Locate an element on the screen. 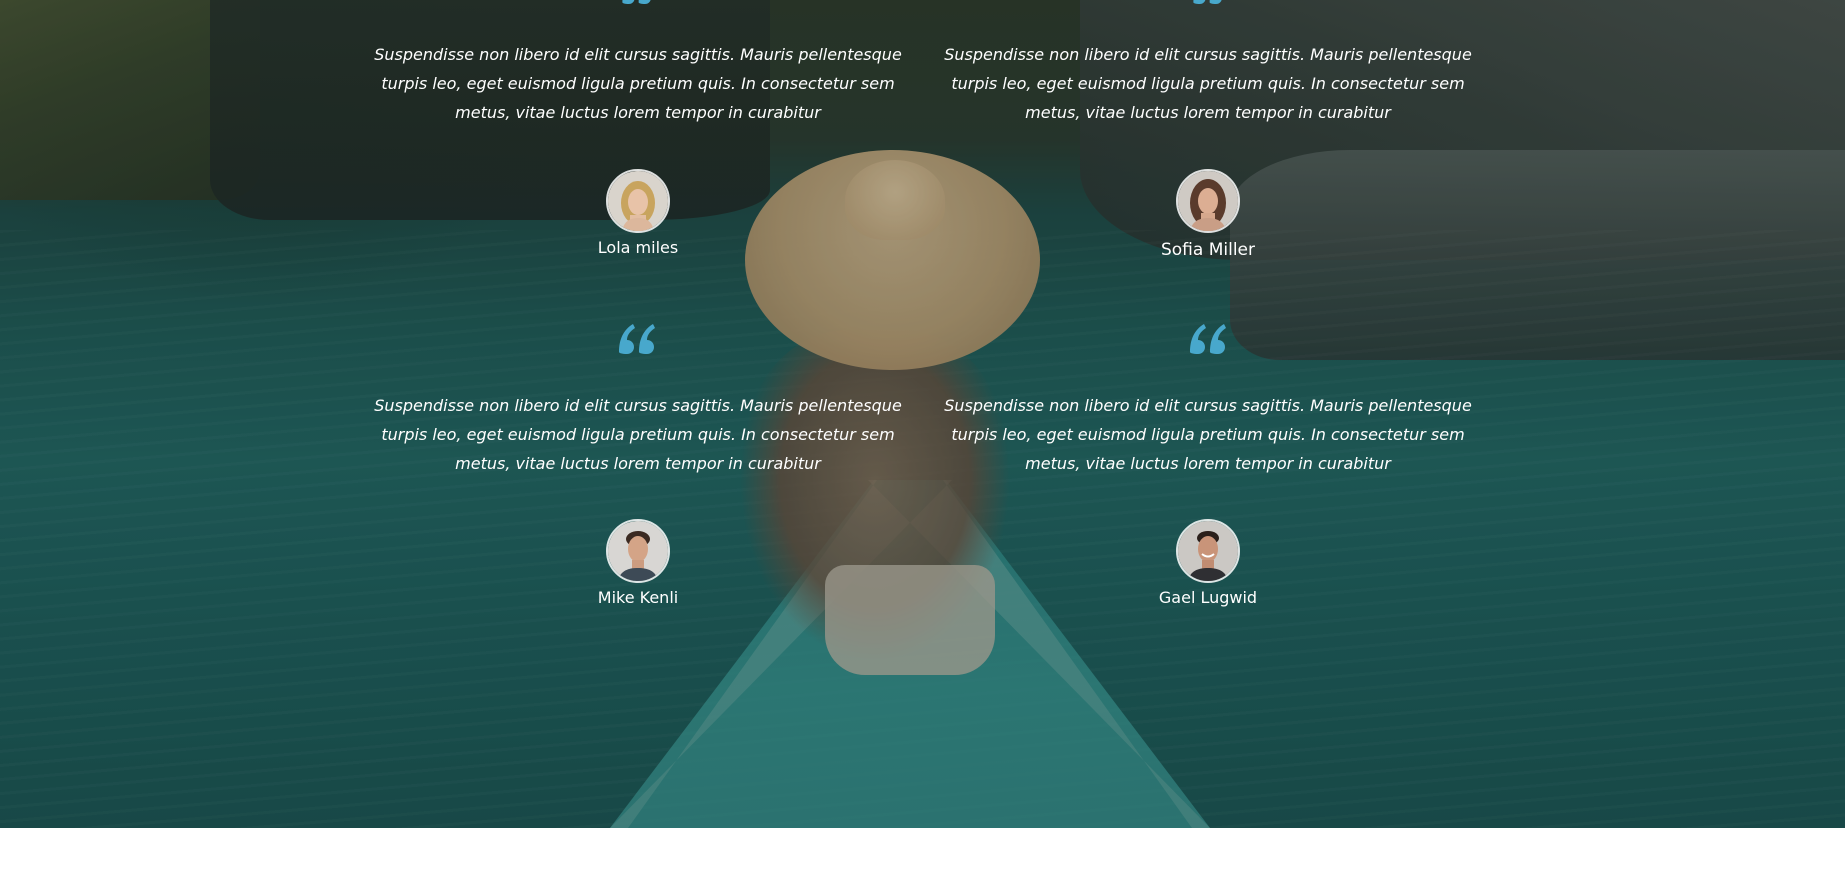 This screenshot has width=1845, height=889. author-name: Sofia Miller is located at coordinates (1207, 250).